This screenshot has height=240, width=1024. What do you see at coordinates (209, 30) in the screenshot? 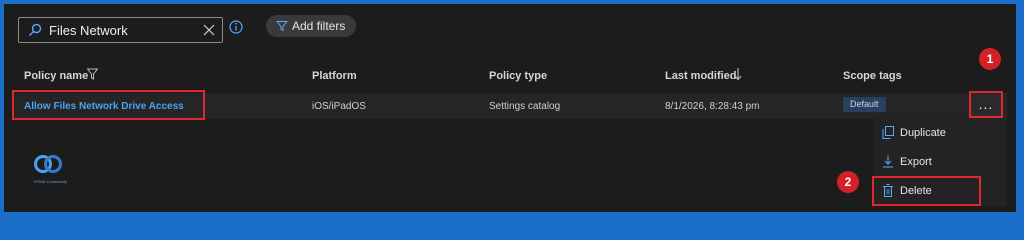
I see `close-icon` at bounding box center [209, 30].